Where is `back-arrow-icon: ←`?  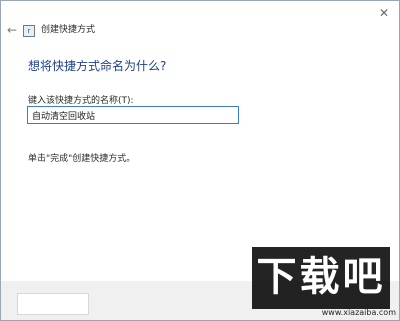
back-arrow-icon: ← is located at coordinates (12, 30).